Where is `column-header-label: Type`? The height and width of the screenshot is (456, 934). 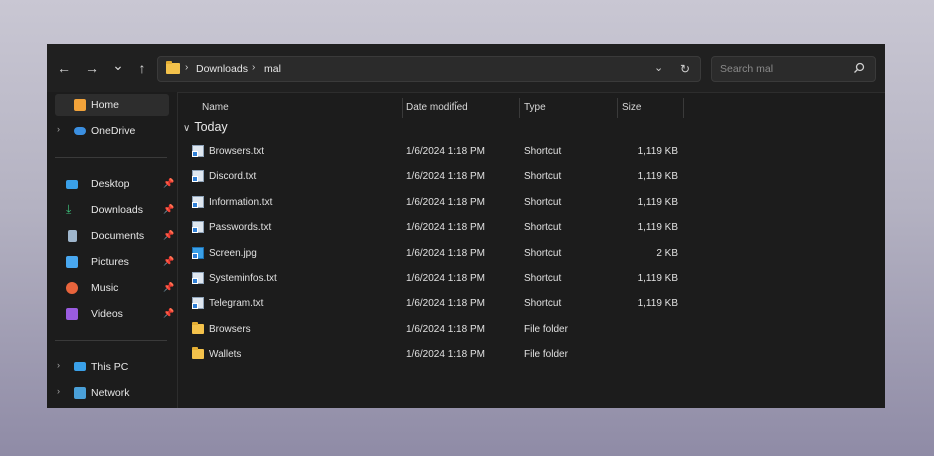
column-header-label: Type is located at coordinates (535, 107).